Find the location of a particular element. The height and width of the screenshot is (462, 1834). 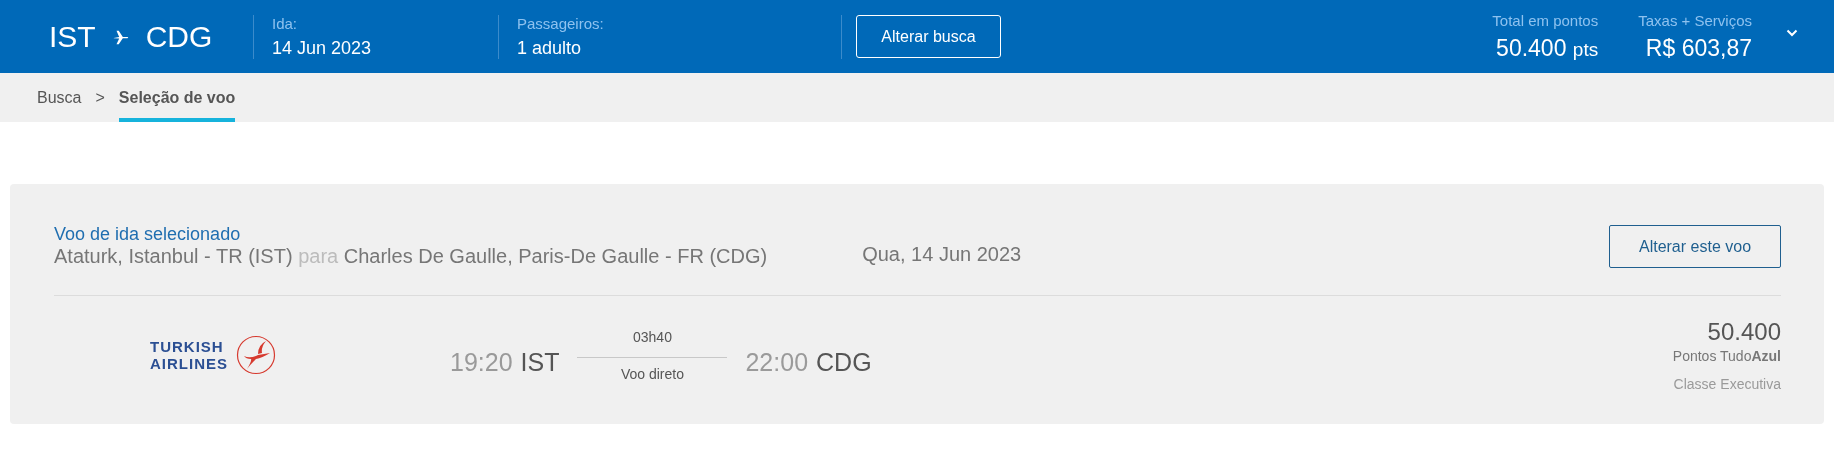

fees-value: R$ 603,87 is located at coordinates (1698, 48).